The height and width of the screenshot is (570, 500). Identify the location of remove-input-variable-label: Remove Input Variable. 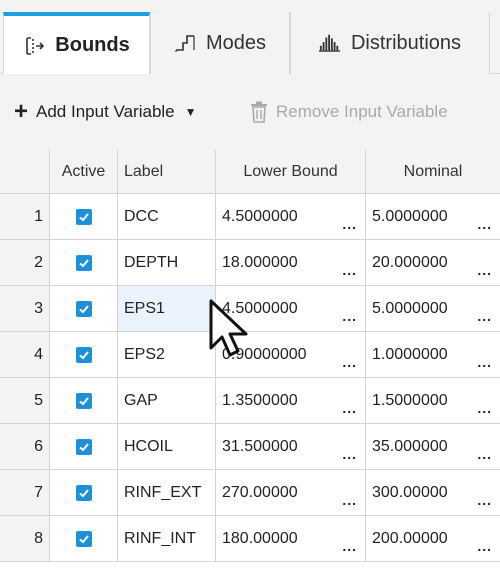
(362, 111).